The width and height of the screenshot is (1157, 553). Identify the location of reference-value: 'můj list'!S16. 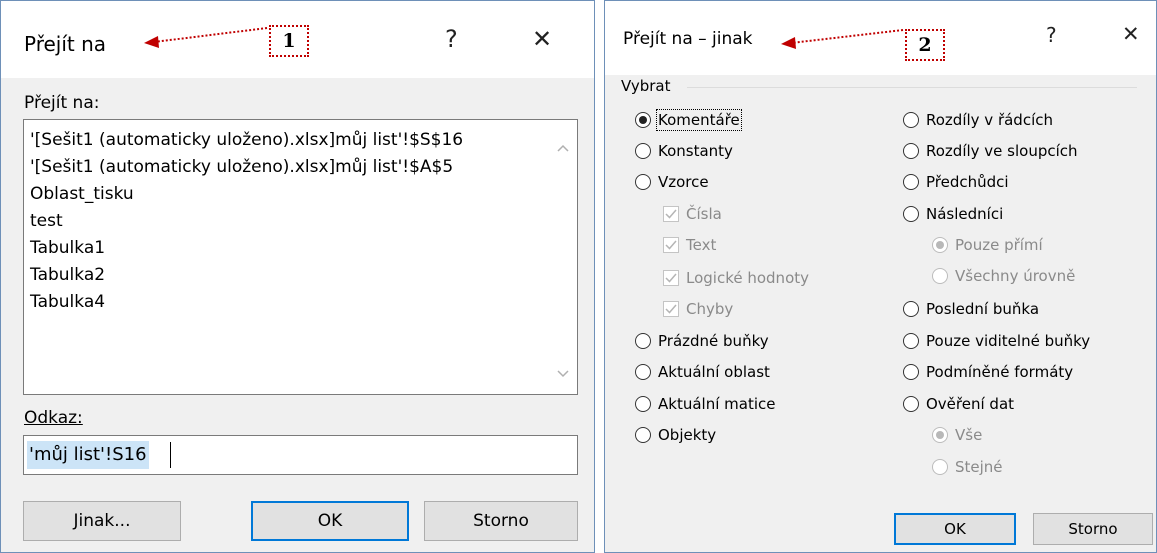
(88, 455).